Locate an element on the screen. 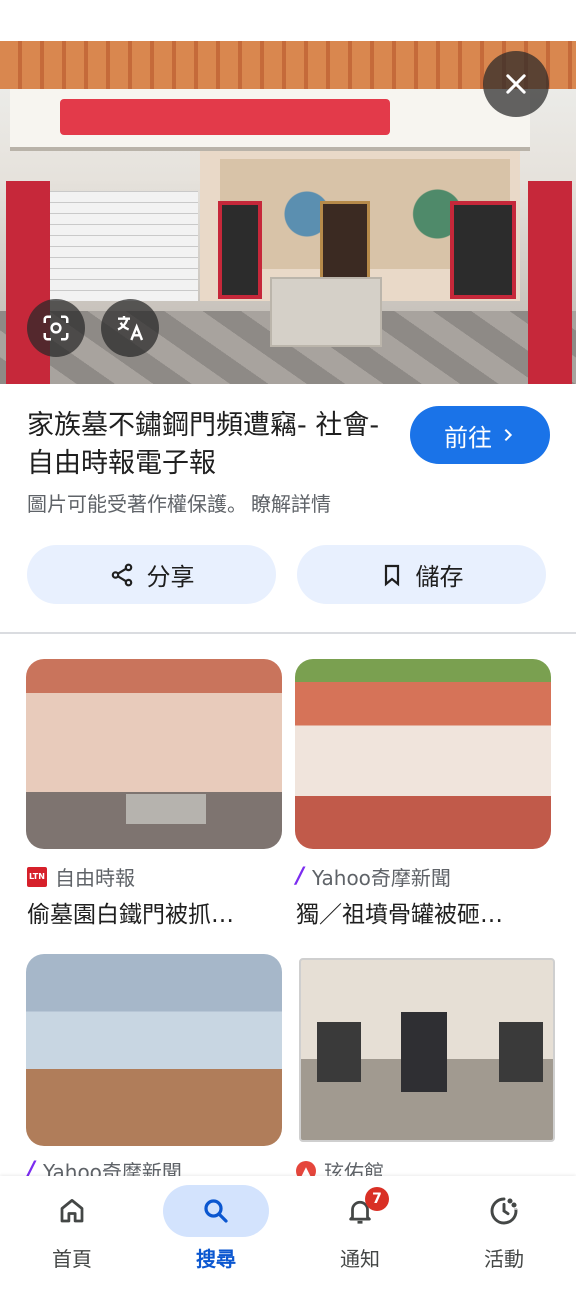 The width and height of the screenshot is (576, 1312). image-pillar is located at coordinates (550, 282).